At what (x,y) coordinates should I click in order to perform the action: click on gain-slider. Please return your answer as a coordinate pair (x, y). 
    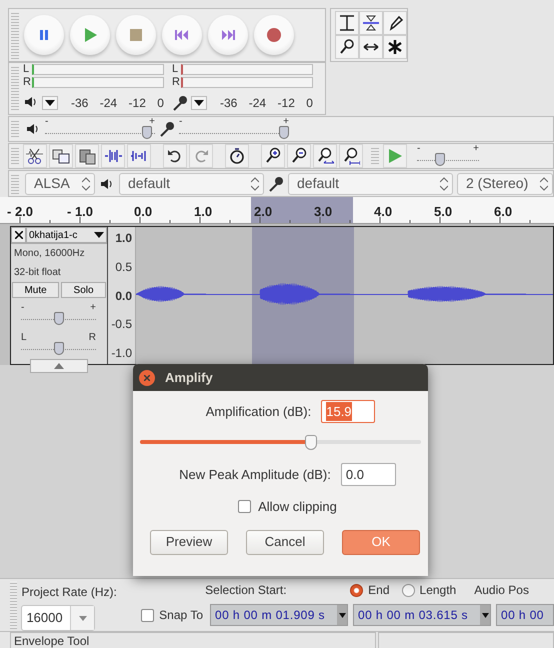
    Looking at the image, I should click on (58, 319).